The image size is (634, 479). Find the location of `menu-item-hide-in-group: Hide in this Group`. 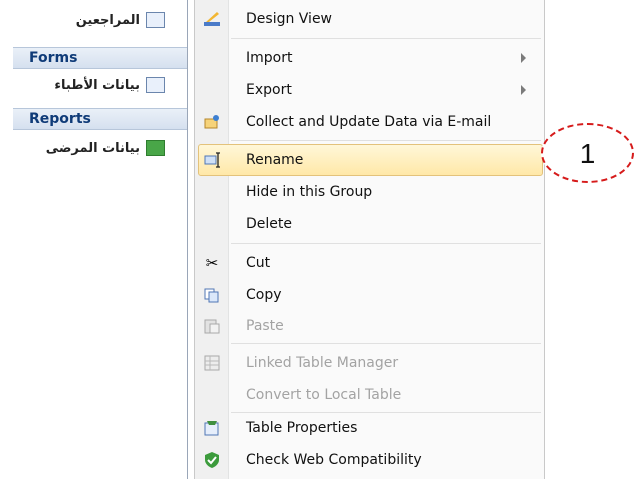

menu-item-hide-in-group: Hide in this Group is located at coordinates (369, 192).